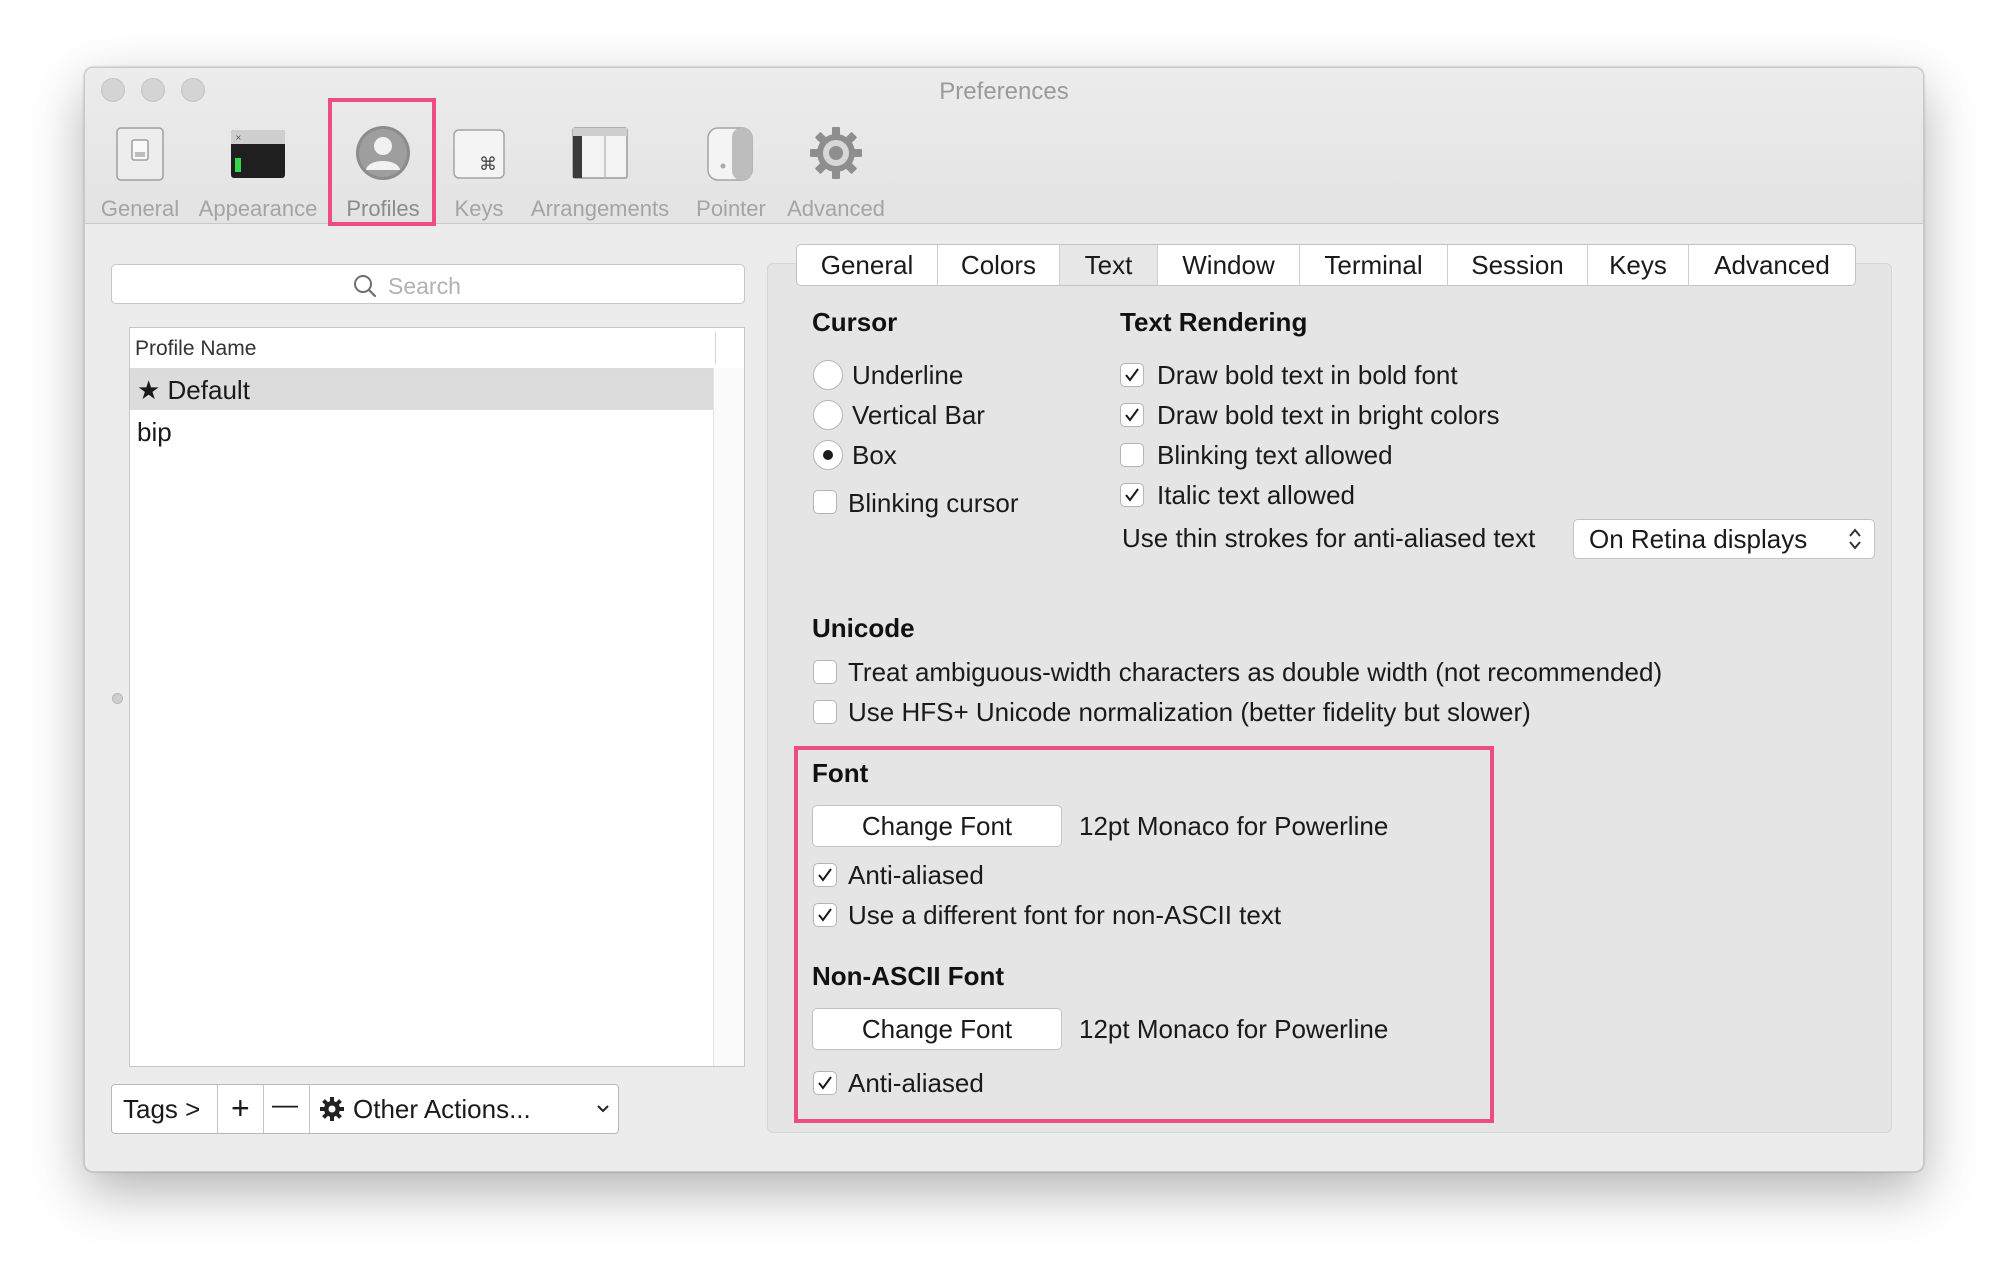  Describe the element at coordinates (1638, 265) in the screenshot. I see `tab-keys: Keys` at that location.